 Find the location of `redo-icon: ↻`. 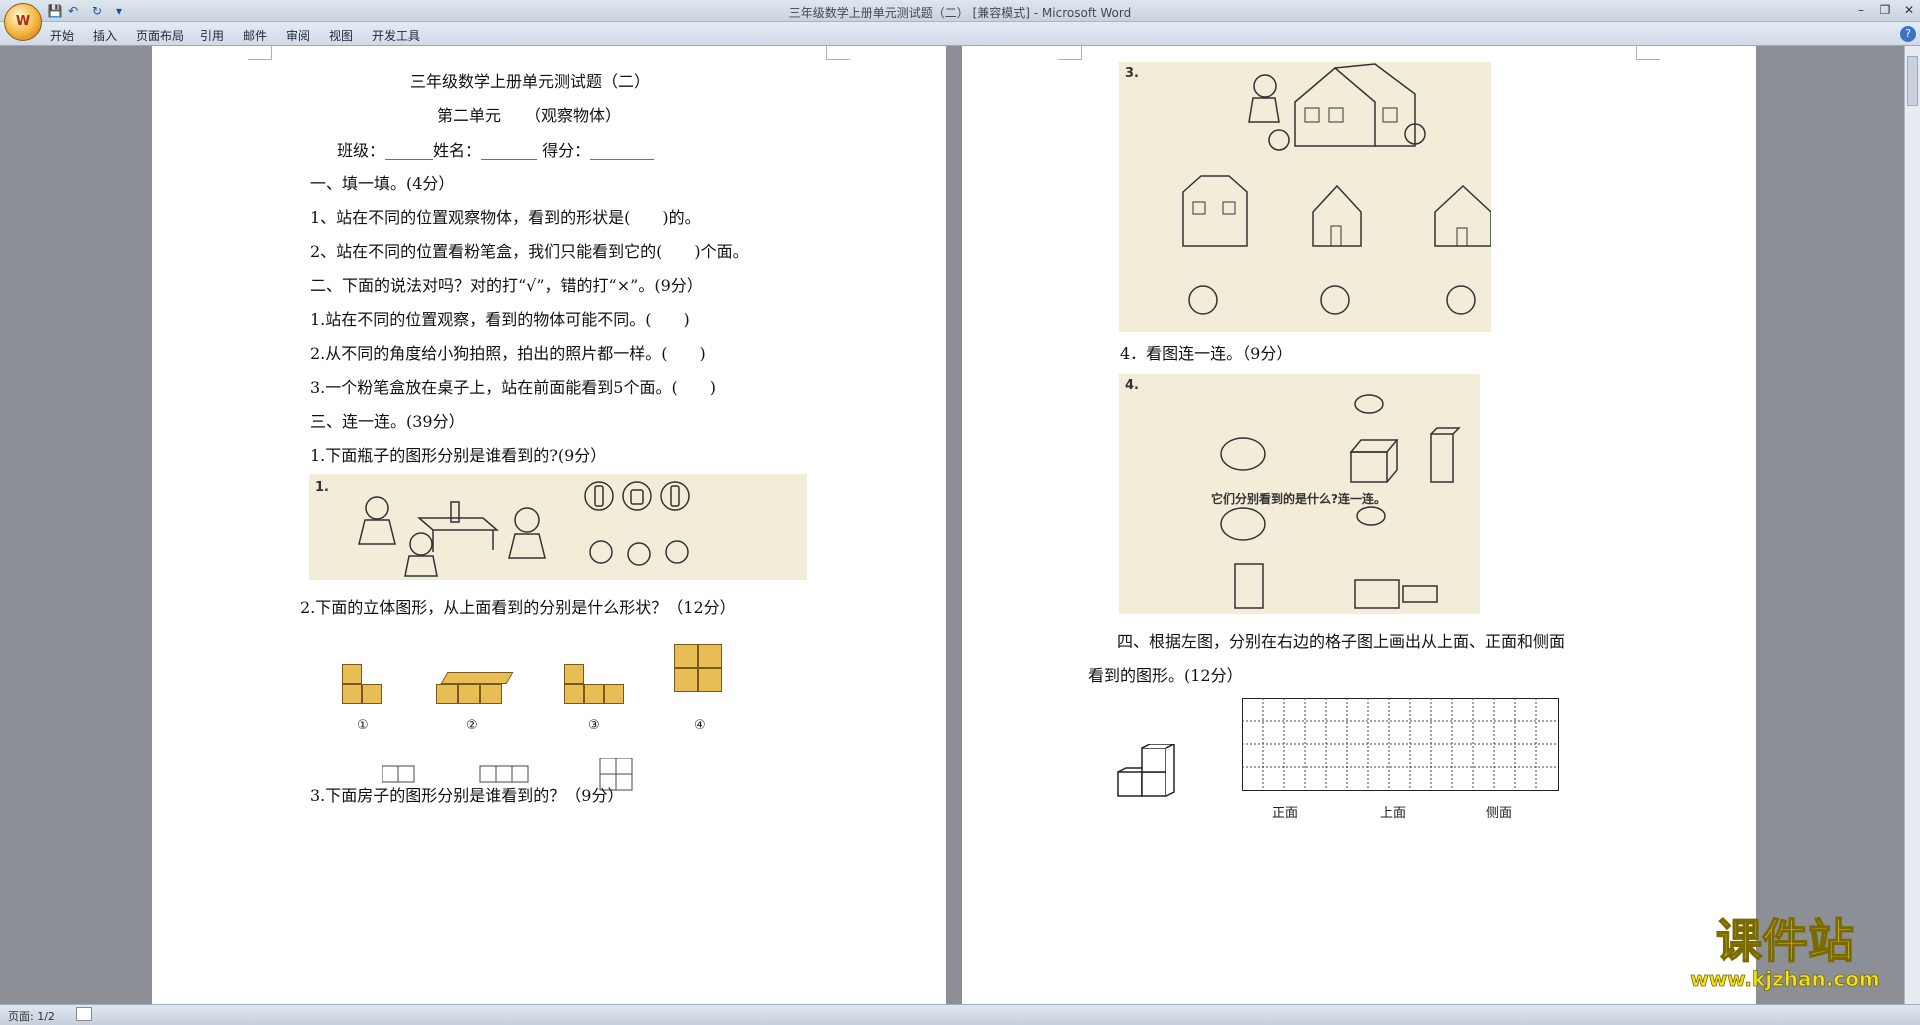

redo-icon: ↻ is located at coordinates (97, 11).